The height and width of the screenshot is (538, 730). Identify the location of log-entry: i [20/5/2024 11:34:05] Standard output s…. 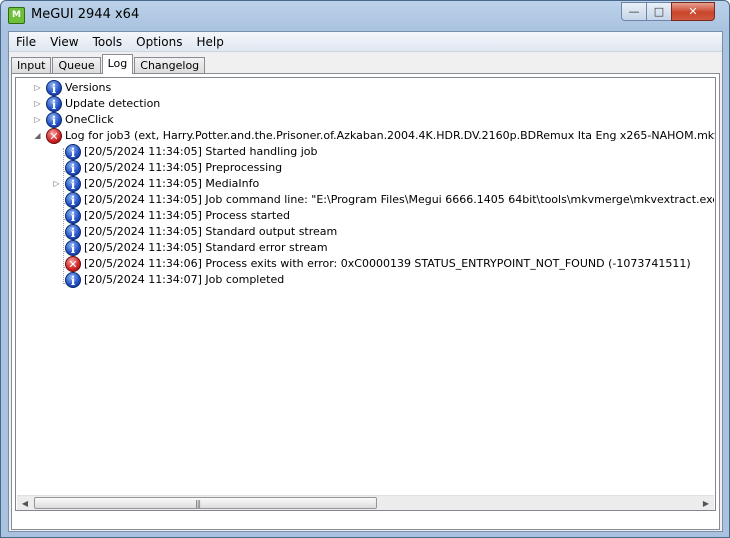
(365, 232).